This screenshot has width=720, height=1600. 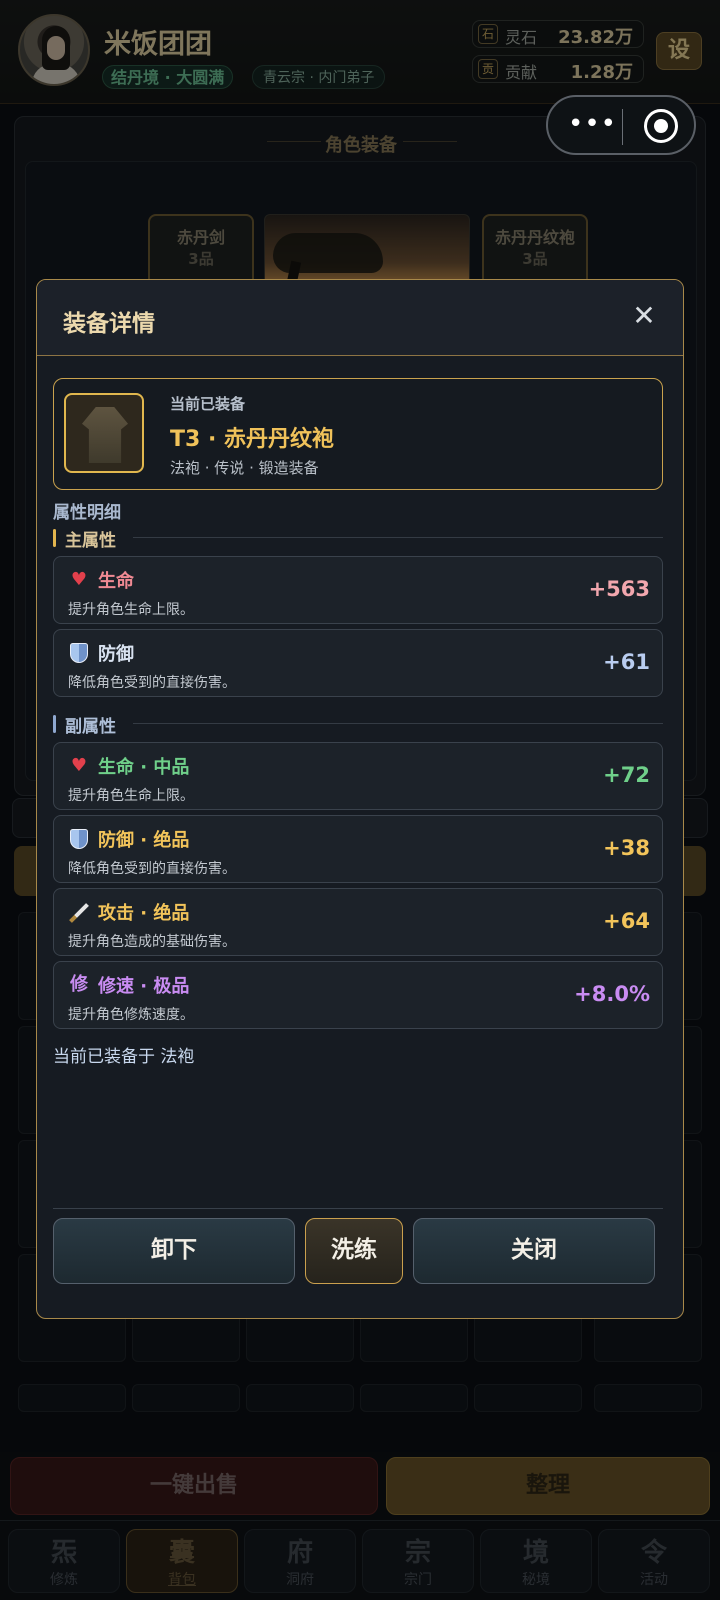 What do you see at coordinates (144, 840) in the screenshot?
I see `attribute-name: 防御 · 绝品` at bounding box center [144, 840].